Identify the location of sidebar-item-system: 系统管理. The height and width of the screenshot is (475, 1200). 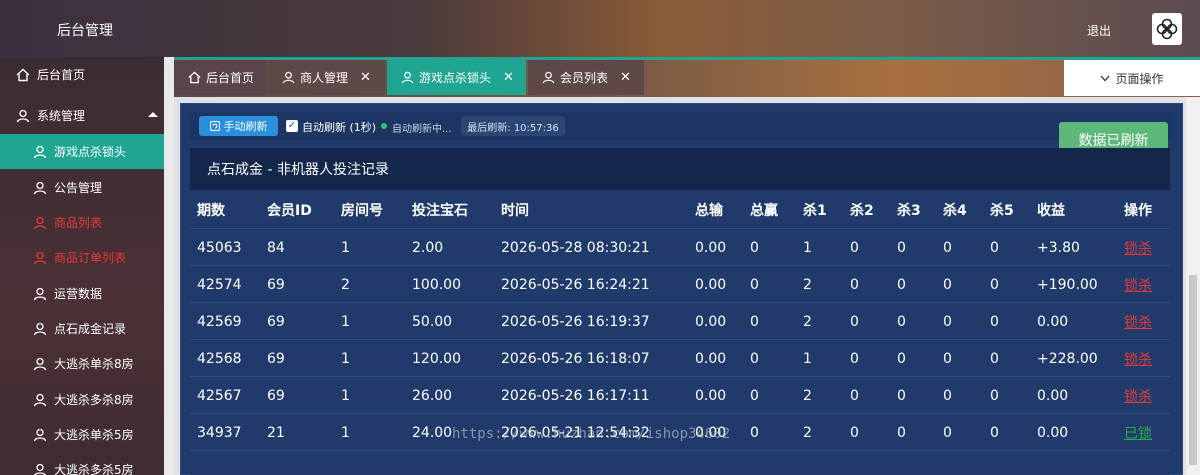
(82, 115).